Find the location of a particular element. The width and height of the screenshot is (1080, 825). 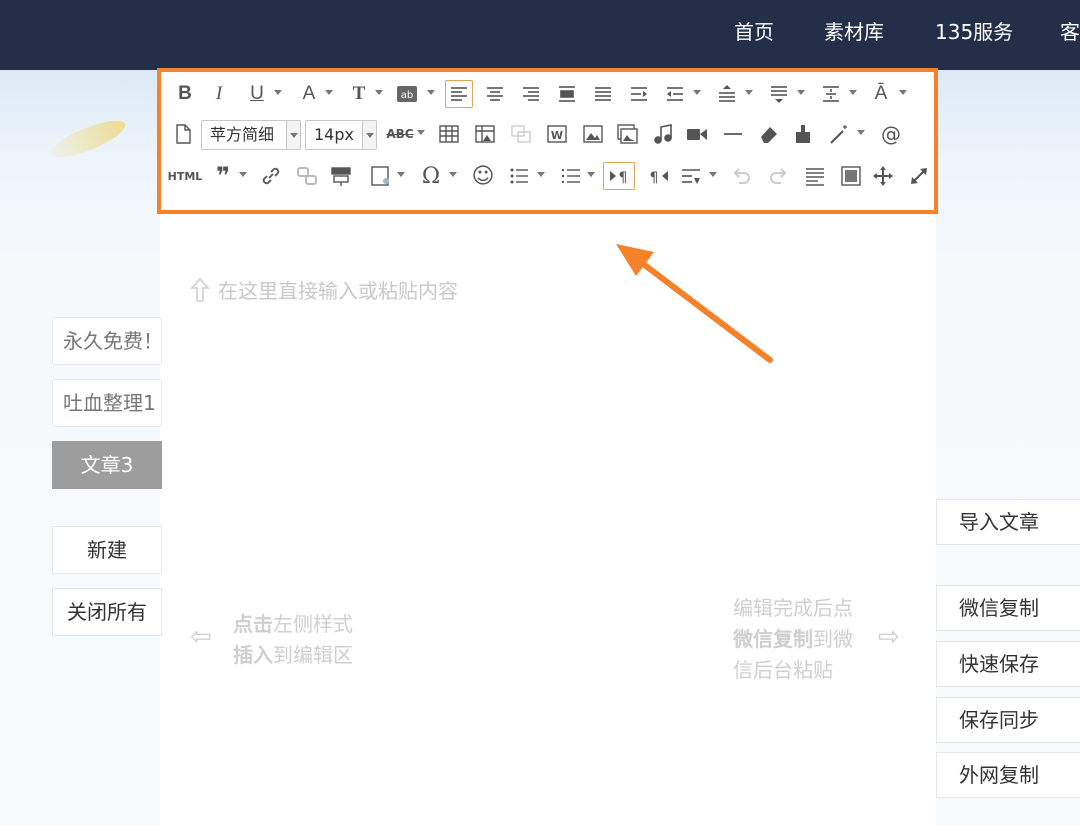

paragraph-spacing-dropdown-icon is located at coordinates (801, 92).